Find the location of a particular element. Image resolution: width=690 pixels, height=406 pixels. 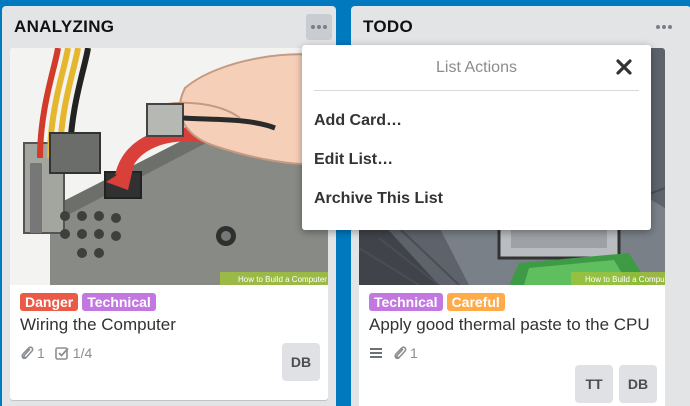

checklist-badge: 1/4 is located at coordinates (73, 353).